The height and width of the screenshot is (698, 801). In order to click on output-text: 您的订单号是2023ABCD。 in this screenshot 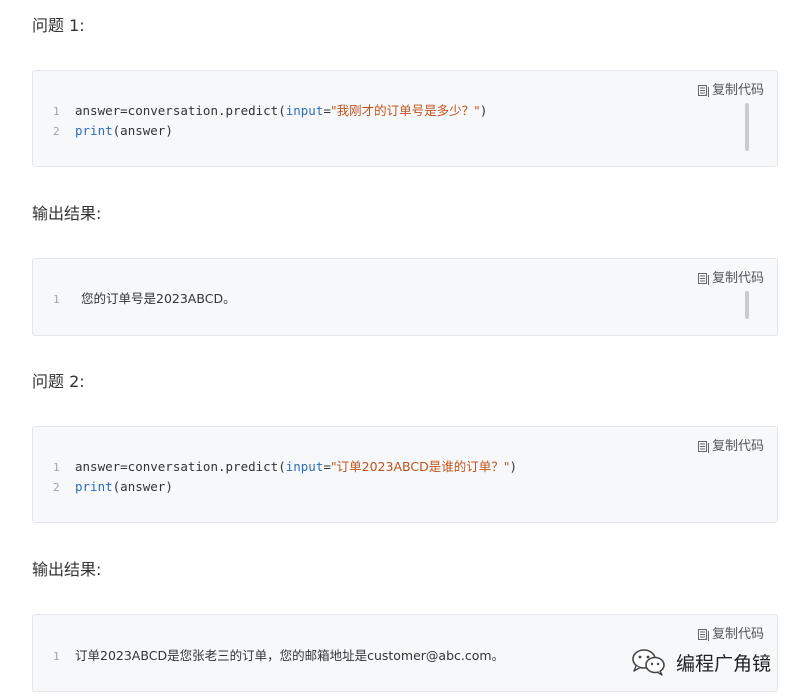, I will do `click(158, 298)`.